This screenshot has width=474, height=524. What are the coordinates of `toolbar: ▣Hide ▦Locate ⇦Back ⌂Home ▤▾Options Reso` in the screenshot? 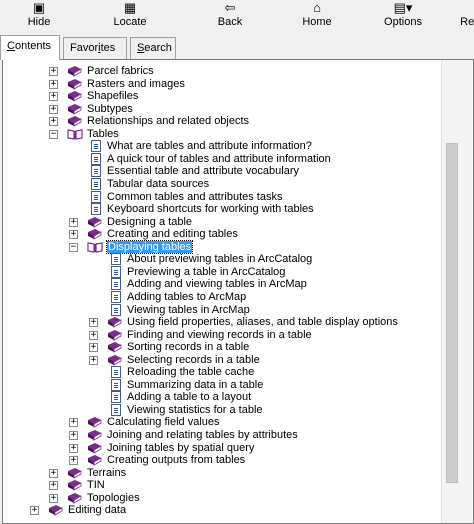 It's located at (237, 15).